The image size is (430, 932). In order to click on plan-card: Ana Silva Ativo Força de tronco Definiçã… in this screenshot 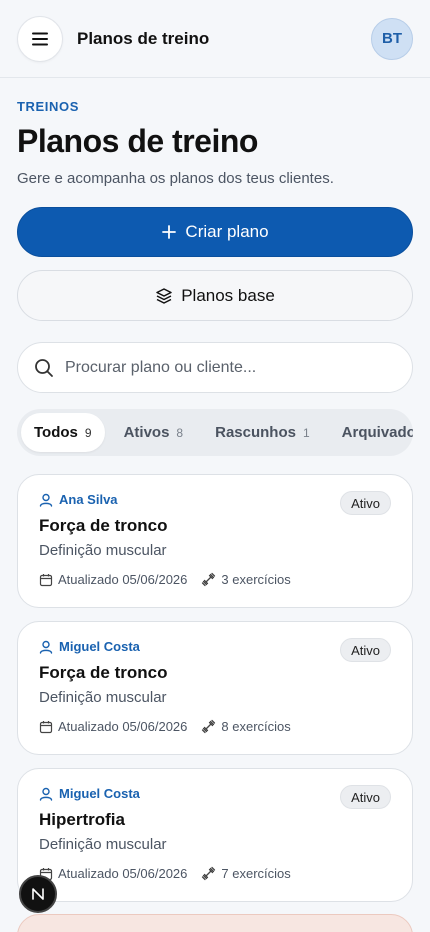, I will do `click(215, 541)`.